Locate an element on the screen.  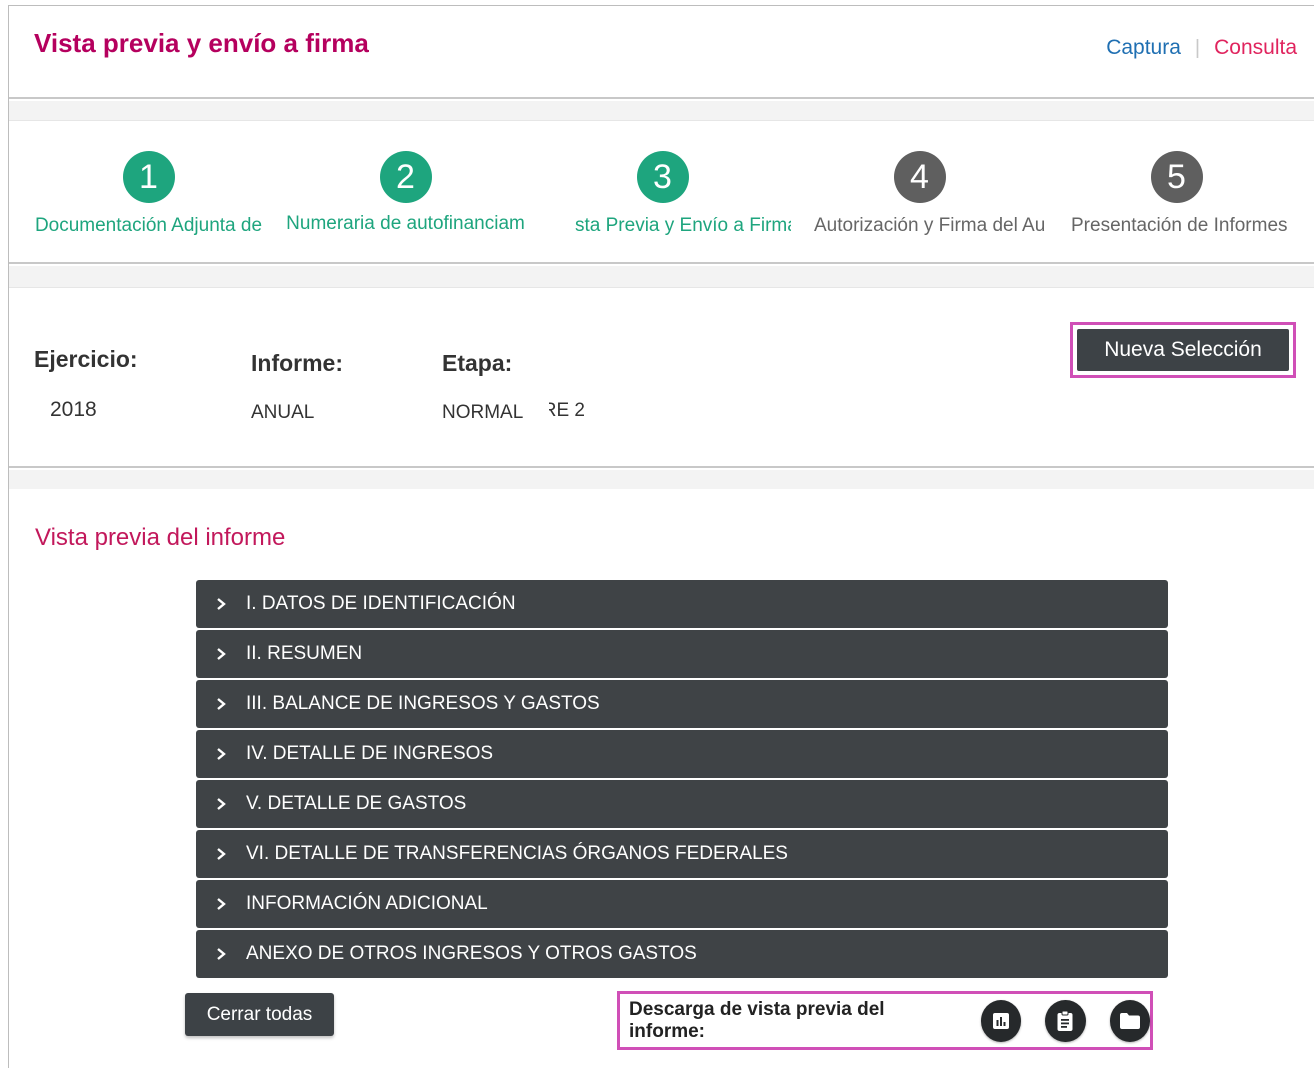
cerrar-todas-button: Cerrar todas is located at coordinates (259, 1014).